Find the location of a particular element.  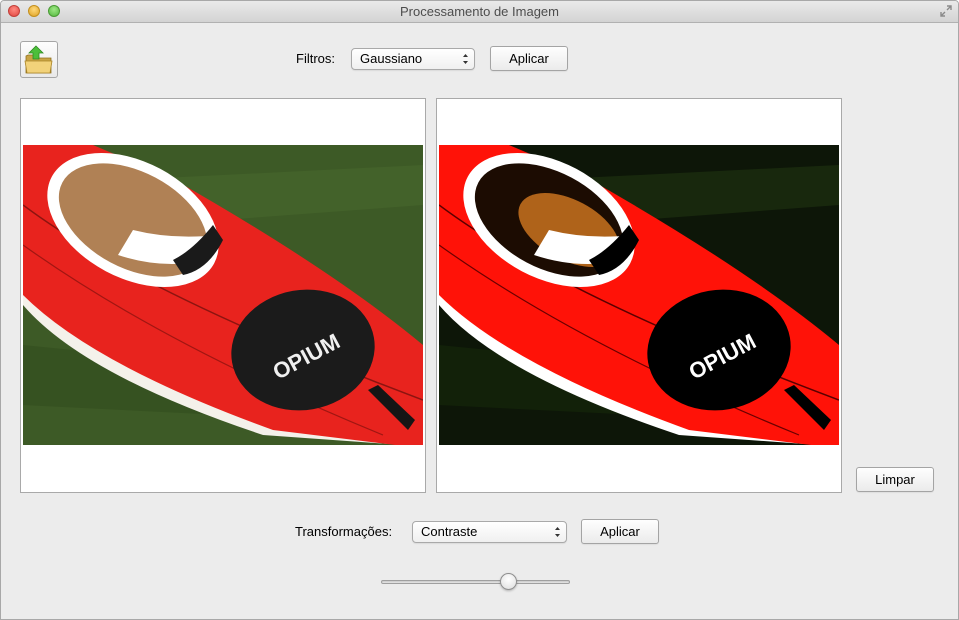

transforms-selected-value: Contraste is located at coordinates (449, 531).